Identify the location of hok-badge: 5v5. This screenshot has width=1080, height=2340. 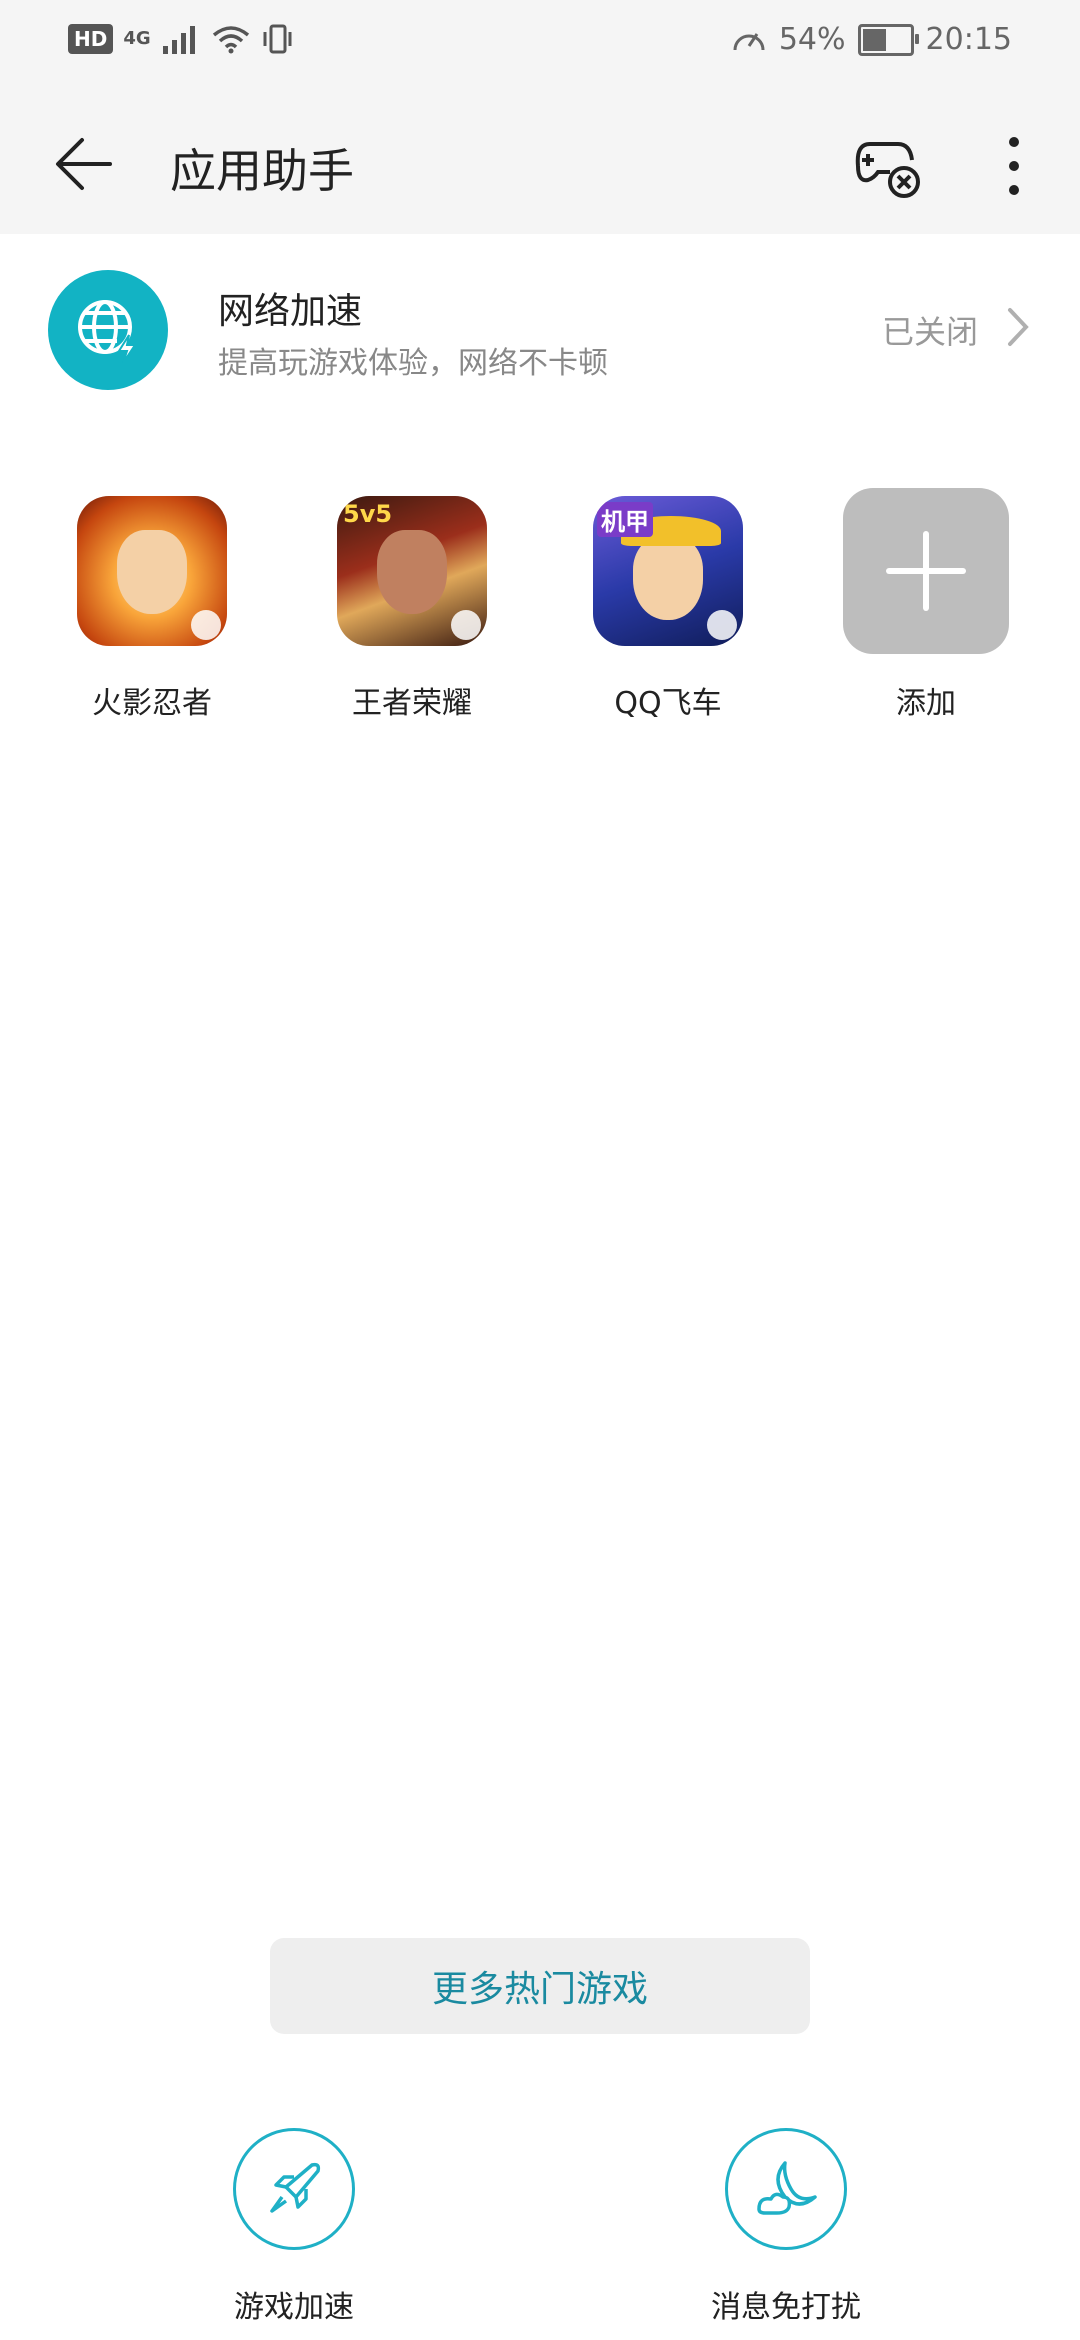
(368, 514).